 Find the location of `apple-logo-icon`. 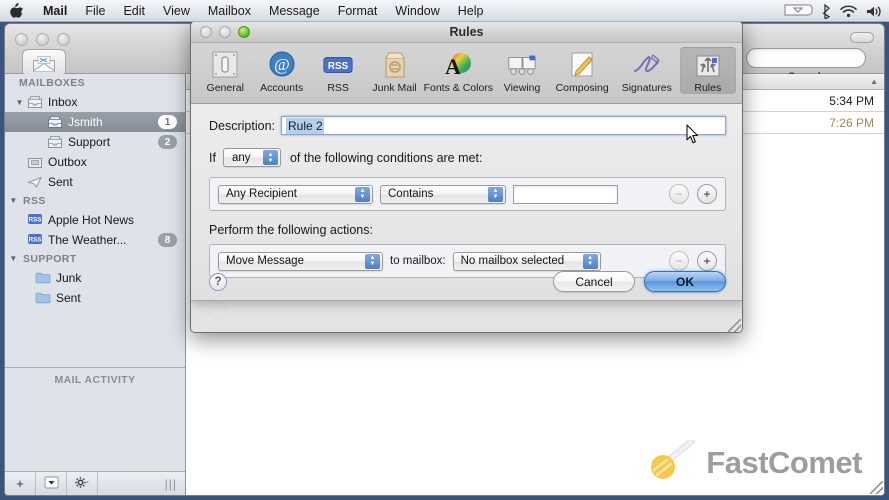

apple-logo-icon is located at coordinates (16, 11).